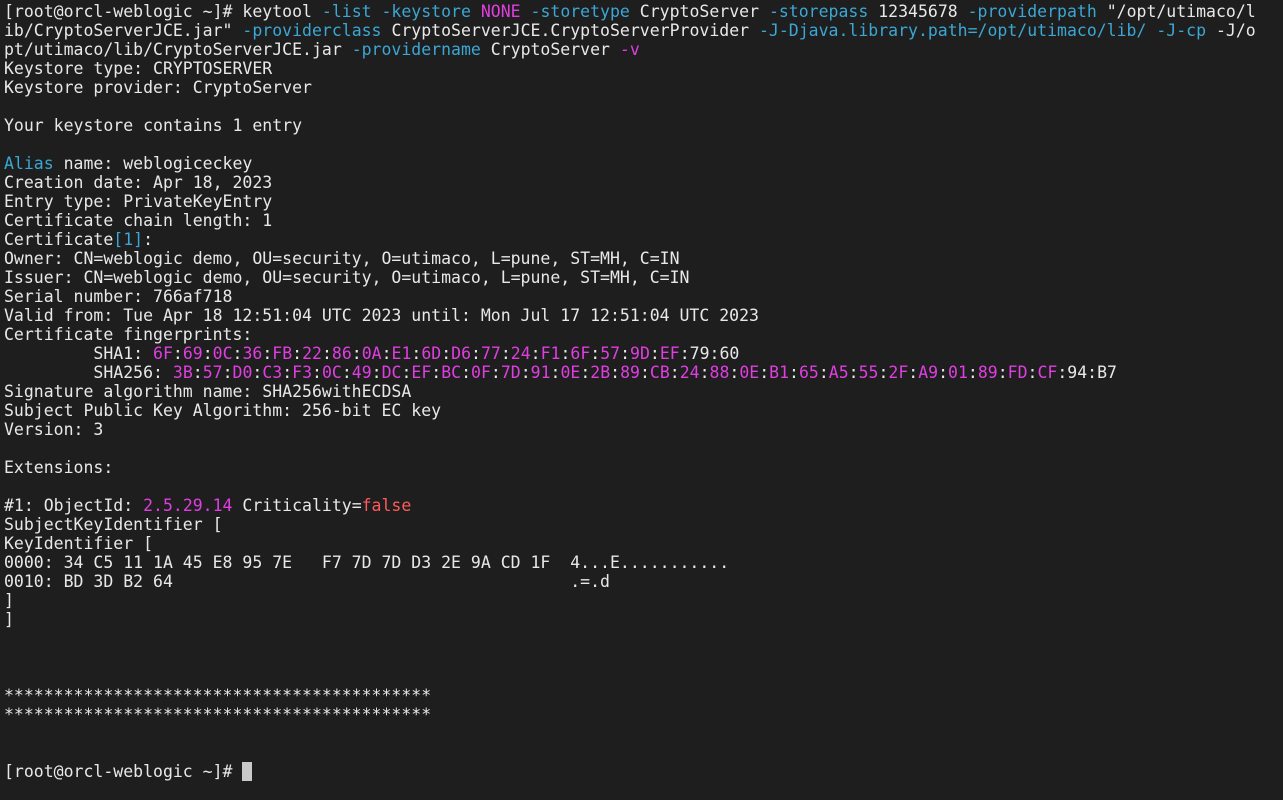 Image resolution: width=1283 pixels, height=800 pixels. What do you see at coordinates (212, 372) in the screenshot?
I see `output-text: 57` at bounding box center [212, 372].